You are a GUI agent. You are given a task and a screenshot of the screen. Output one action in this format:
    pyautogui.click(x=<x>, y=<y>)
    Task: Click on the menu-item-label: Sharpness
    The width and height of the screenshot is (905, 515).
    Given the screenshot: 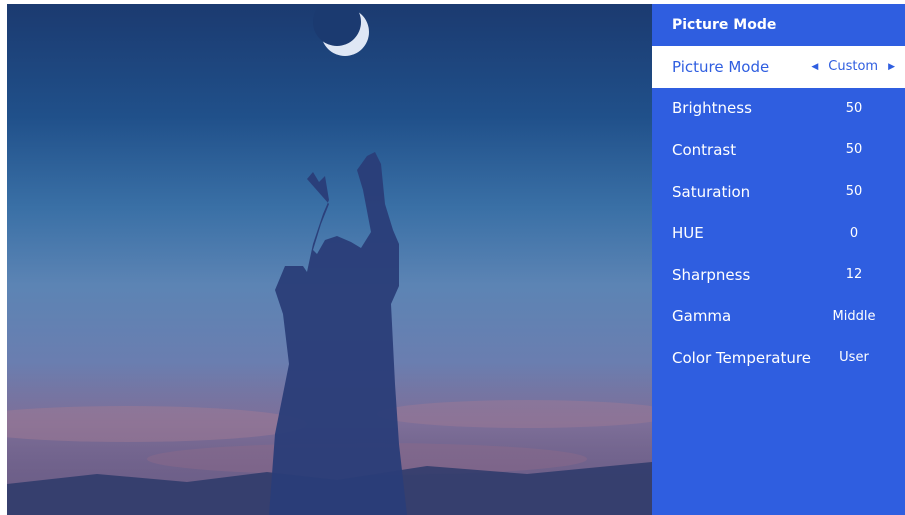 What is the action you would take?
    pyautogui.click(x=711, y=274)
    